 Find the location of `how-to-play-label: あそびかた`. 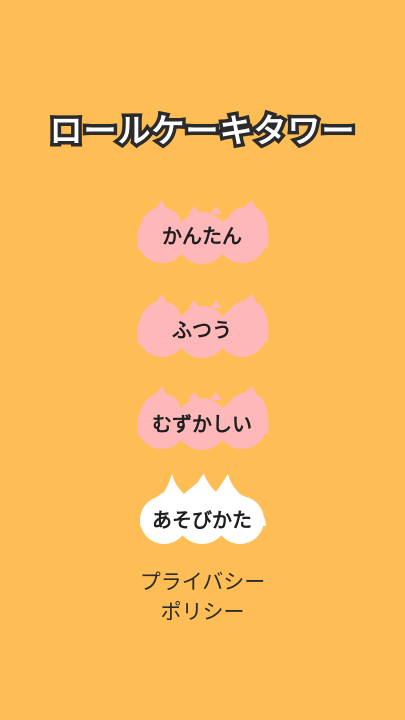

how-to-play-label: あそびかた is located at coordinates (202, 520).